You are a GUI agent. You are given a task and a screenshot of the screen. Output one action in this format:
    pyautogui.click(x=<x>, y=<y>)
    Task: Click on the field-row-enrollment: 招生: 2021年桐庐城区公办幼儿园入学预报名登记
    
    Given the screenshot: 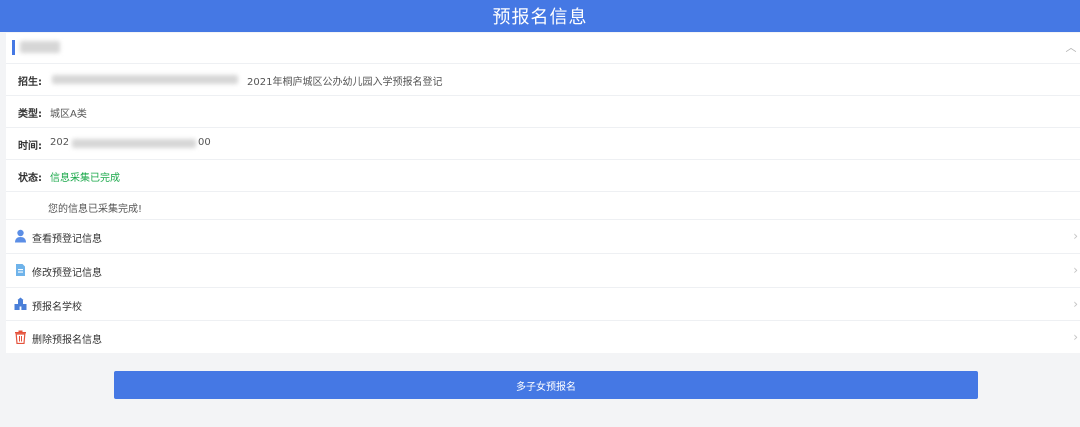 What is the action you would take?
    pyautogui.click(x=543, y=80)
    